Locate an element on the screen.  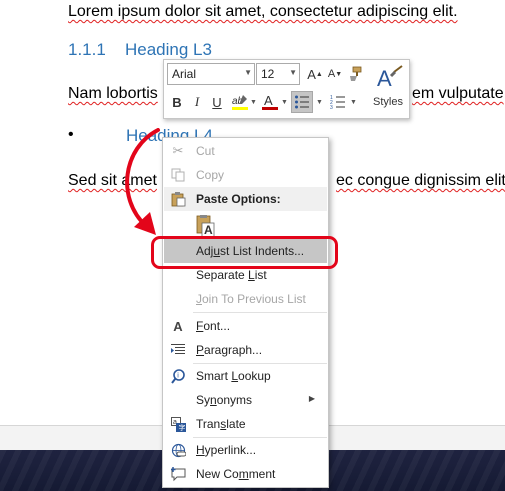
styles-label: Styles is located at coordinates (388, 102).